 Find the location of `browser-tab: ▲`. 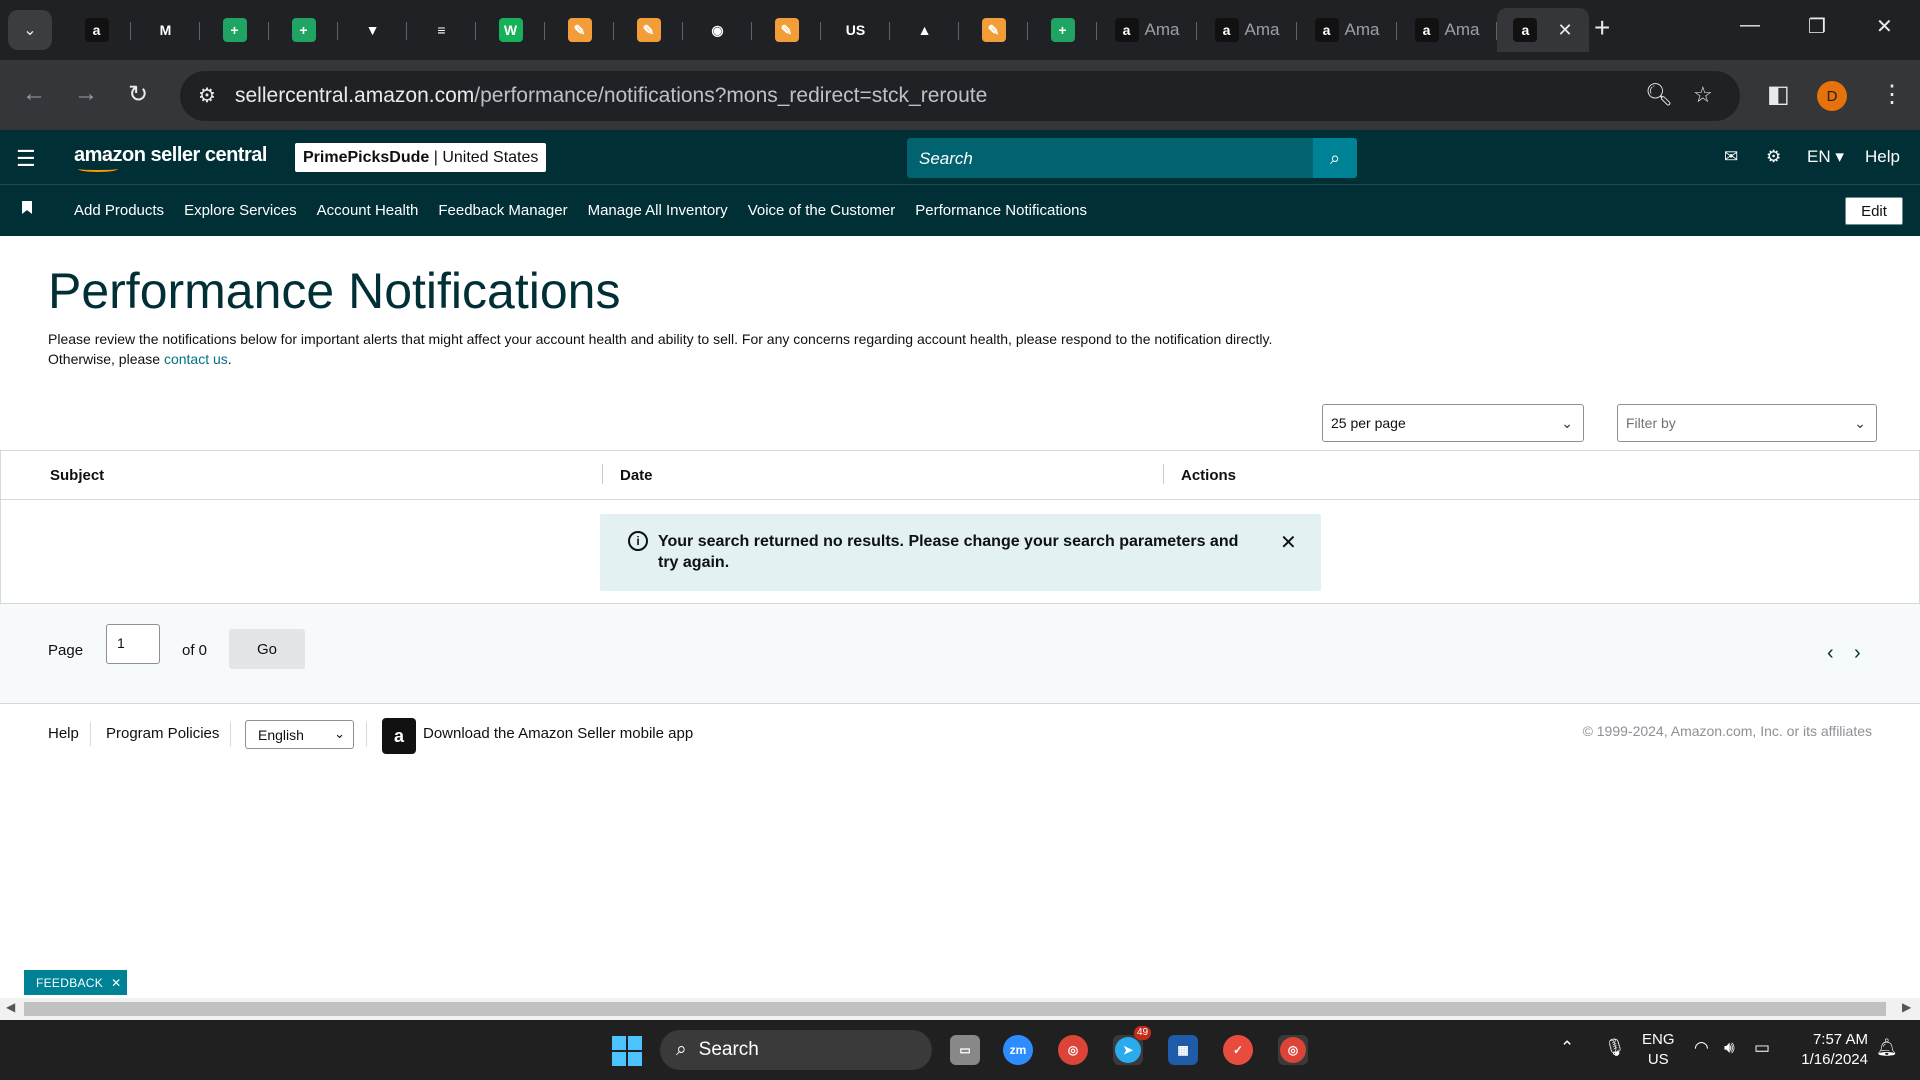

browser-tab: ▲ is located at coordinates (924, 30).